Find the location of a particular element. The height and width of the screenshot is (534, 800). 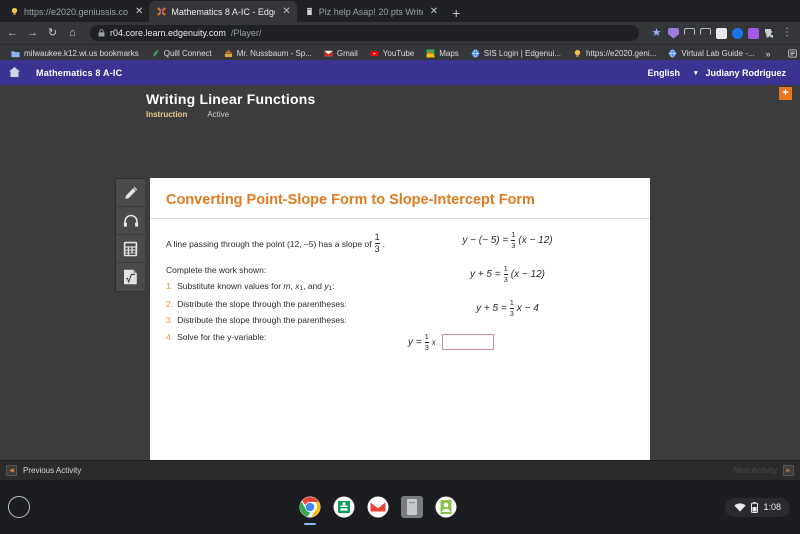

back-icon: ← is located at coordinates (12, 33).